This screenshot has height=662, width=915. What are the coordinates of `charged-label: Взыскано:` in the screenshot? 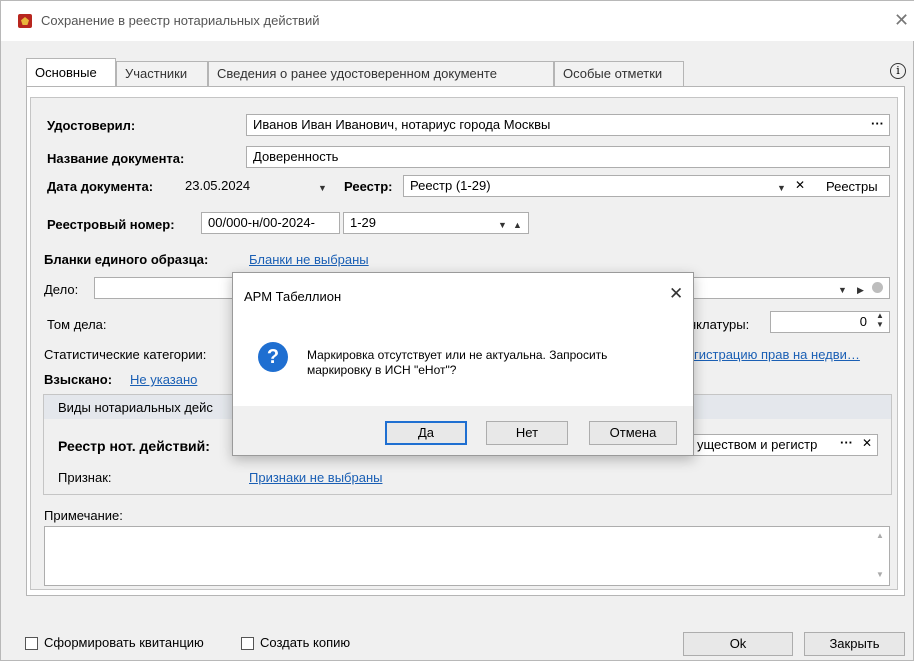 It's located at (78, 379).